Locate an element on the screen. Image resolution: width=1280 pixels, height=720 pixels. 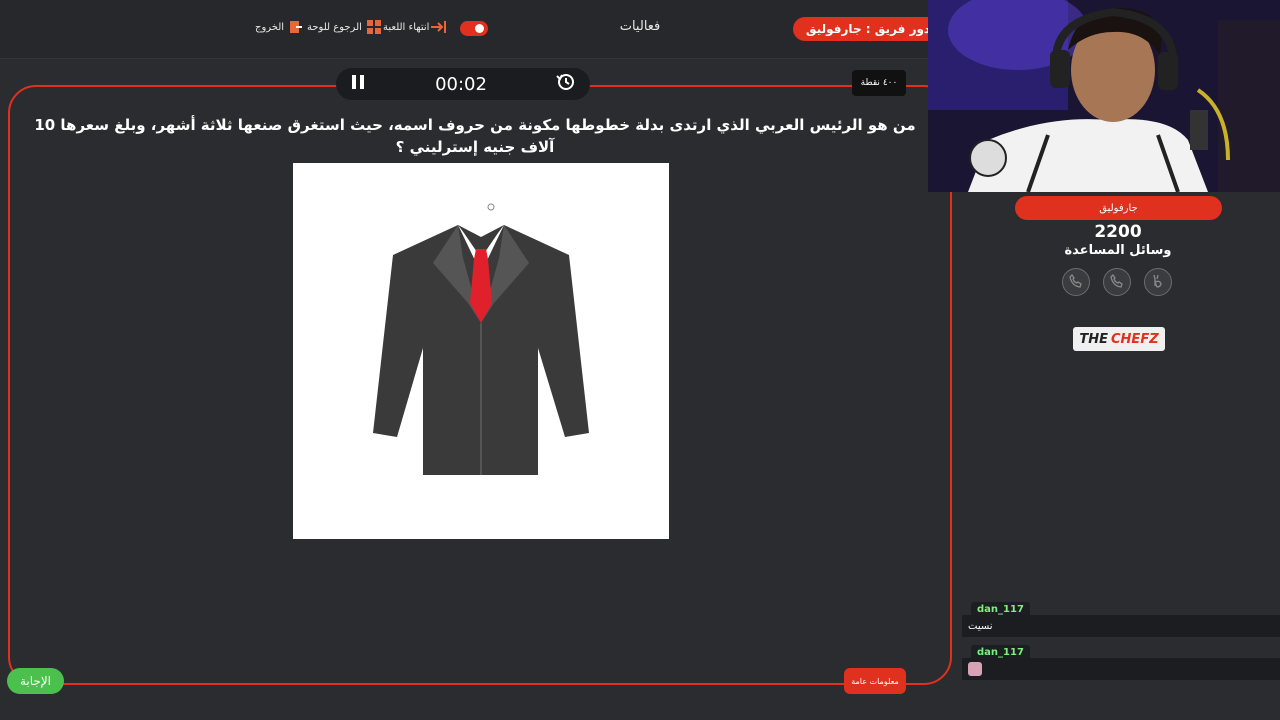
chat-message-text: نسيت is located at coordinates (980, 626).